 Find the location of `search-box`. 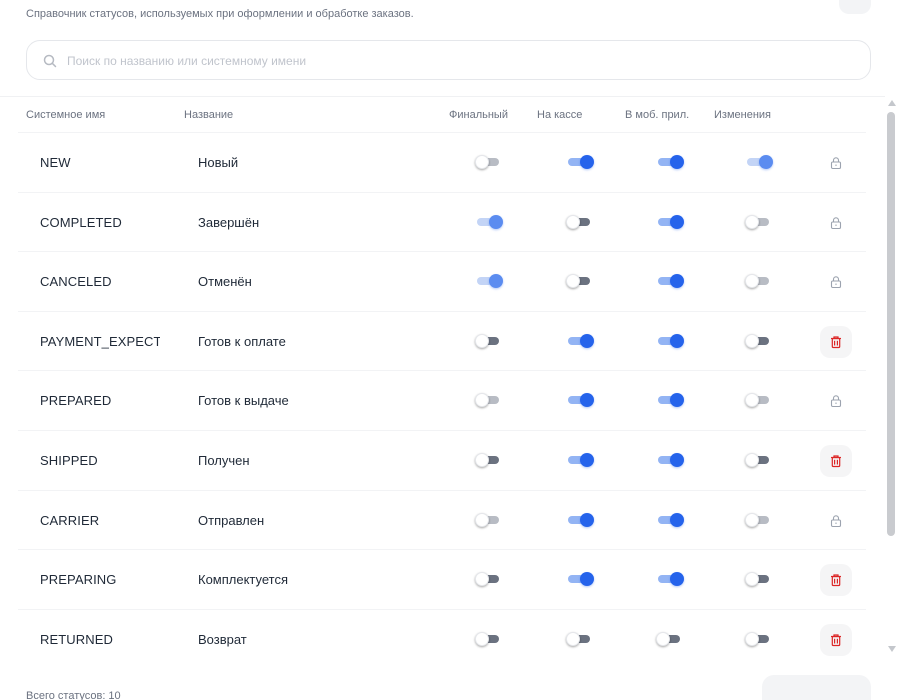

search-box is located at coordinates (448, 60).